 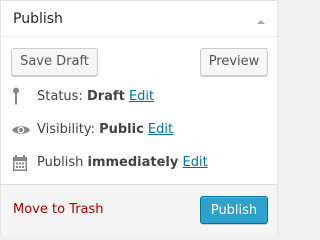 I want to click on panel-header: Publish, so click(x=139, y=19).